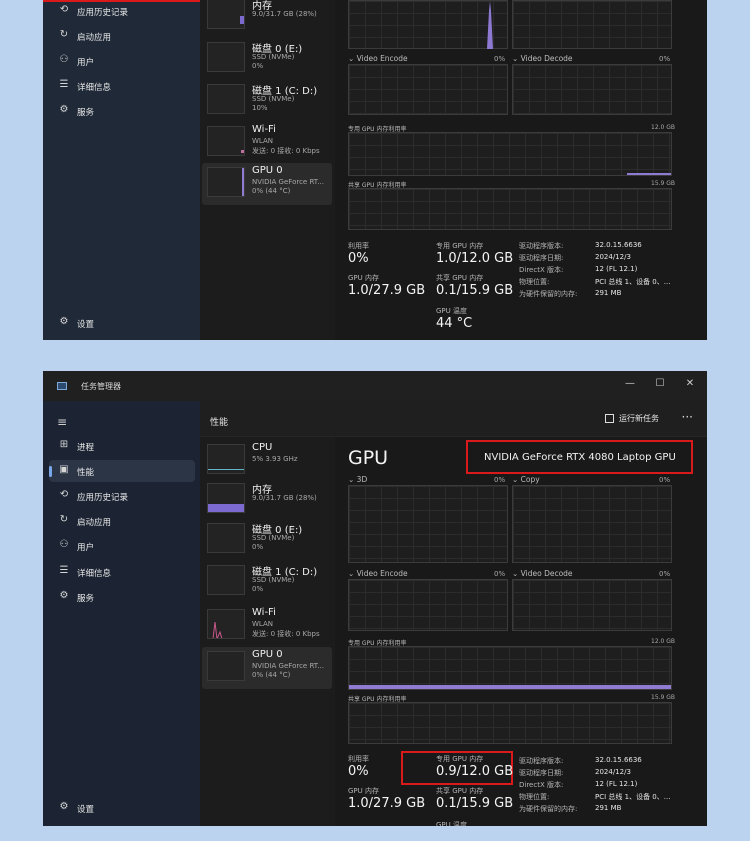 The width and height of the screenshot is (750, 841). Describe the element at coordinates (665, 480) in the screenshot. I see `pct-copy: 0%` at that location.